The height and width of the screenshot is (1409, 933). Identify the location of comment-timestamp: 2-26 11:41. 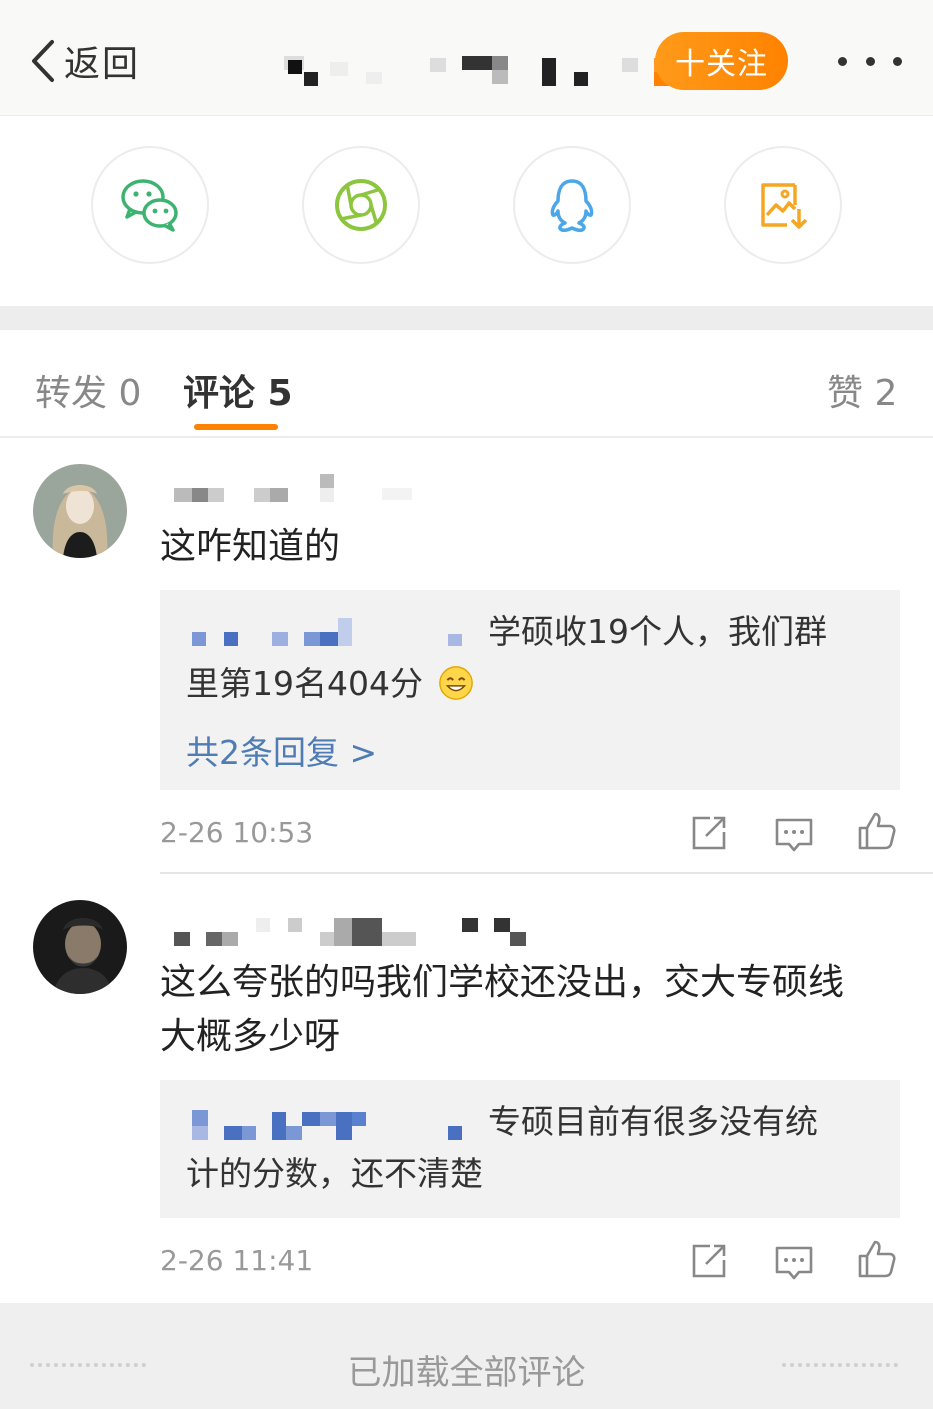
(237, 1260).